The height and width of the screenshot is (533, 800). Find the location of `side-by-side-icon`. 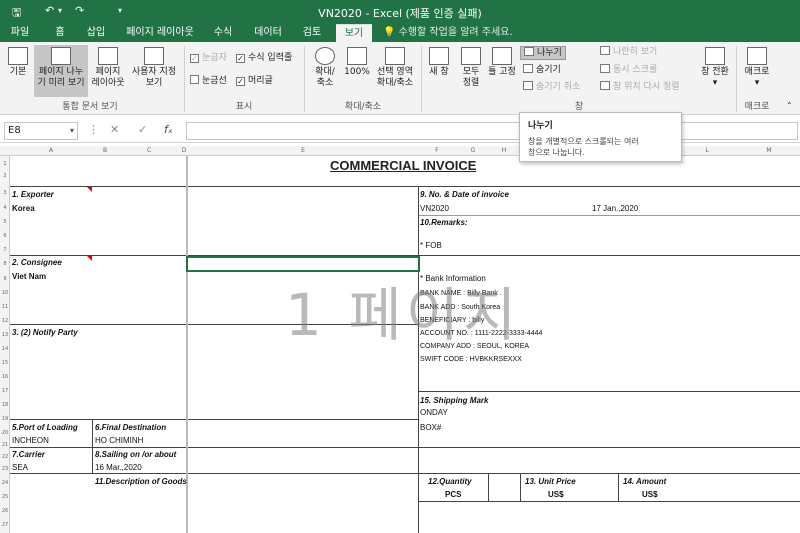

side-by-side-icon is located at coordinates (605, 50).